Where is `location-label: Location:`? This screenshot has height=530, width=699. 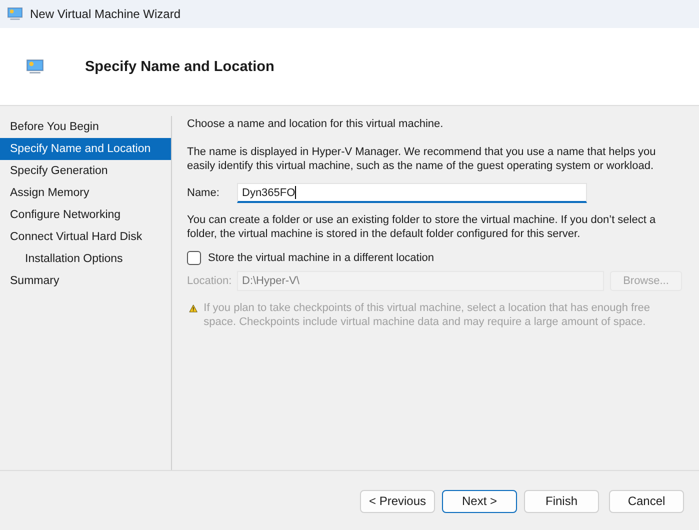 location-label: Location: is located at coordinates (210, 281).